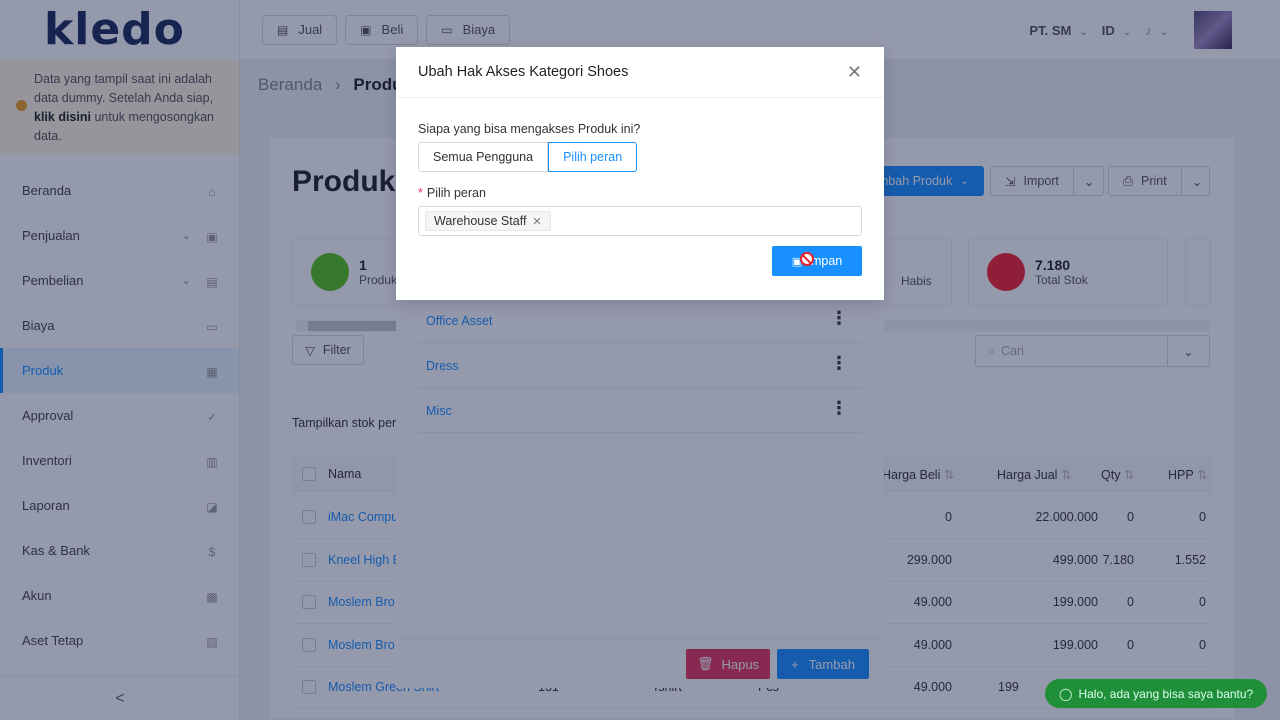 Image resolution: width=1280 pixels, height=720 pixels. I want to click on save-button: ▣ impan, so click(817, 261).